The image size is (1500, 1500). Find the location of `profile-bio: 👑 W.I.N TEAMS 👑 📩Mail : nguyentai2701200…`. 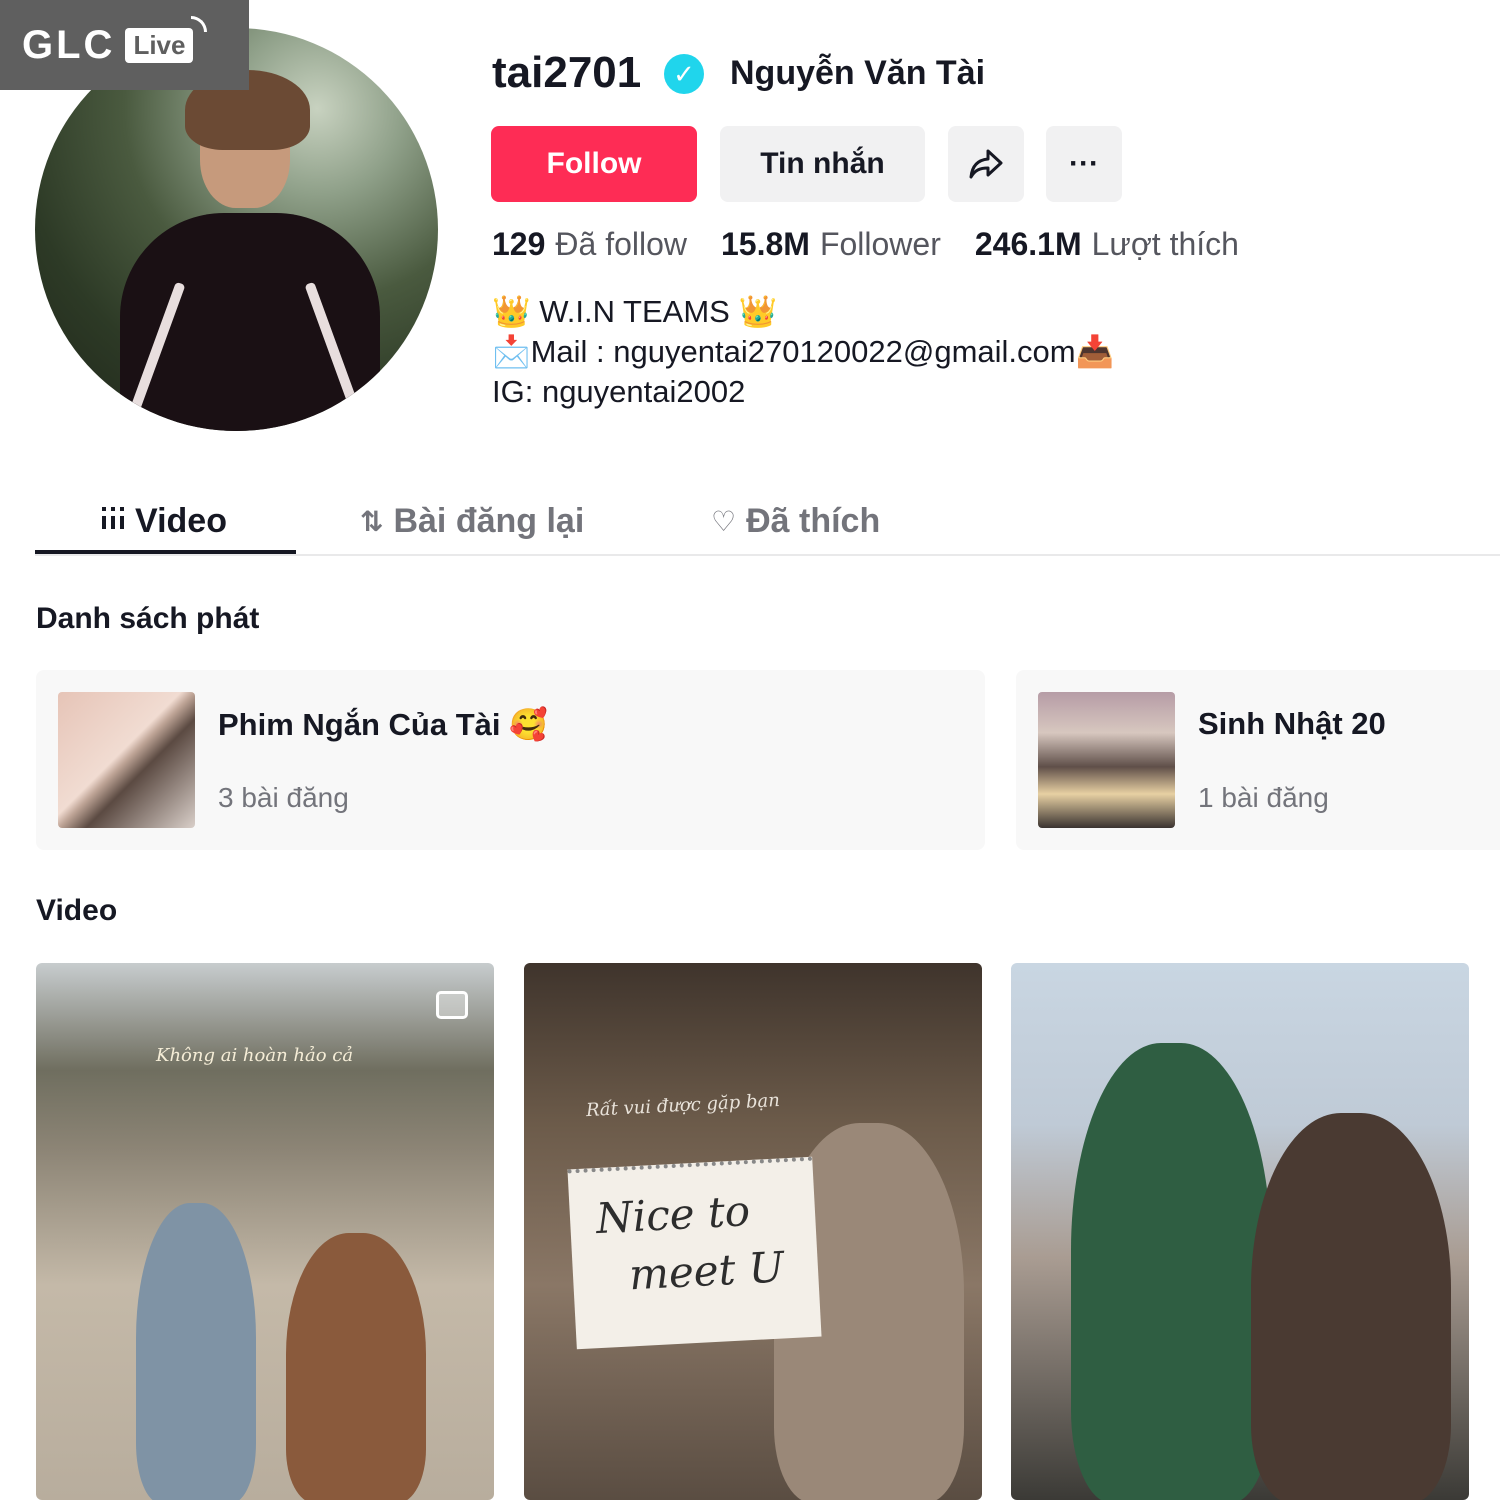

profile-bio: 👑 W.I.N TEAMS 👑 📩Mail : nguyentai2701200… is located at coordinates (803, 352).